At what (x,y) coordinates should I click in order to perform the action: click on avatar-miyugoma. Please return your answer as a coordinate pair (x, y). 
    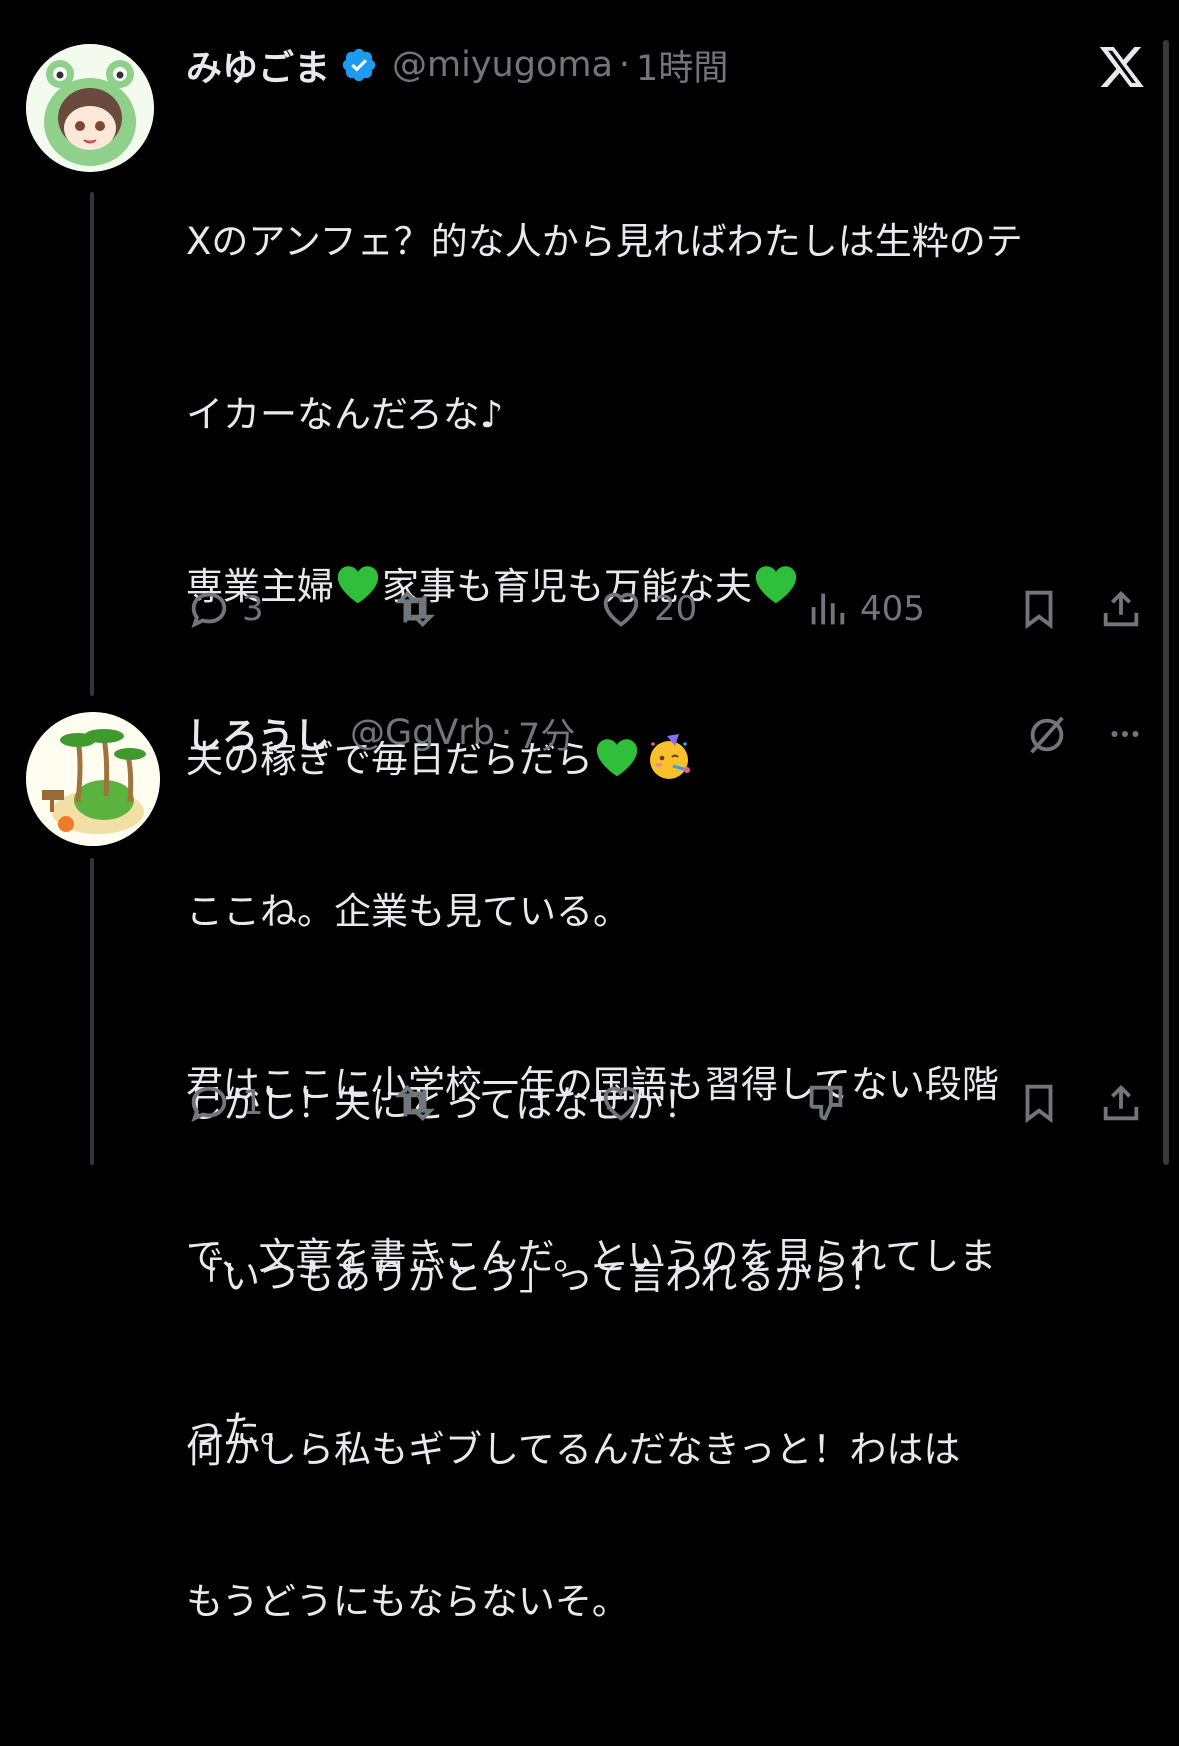
    Looking at the image, I should click on (90, 108).